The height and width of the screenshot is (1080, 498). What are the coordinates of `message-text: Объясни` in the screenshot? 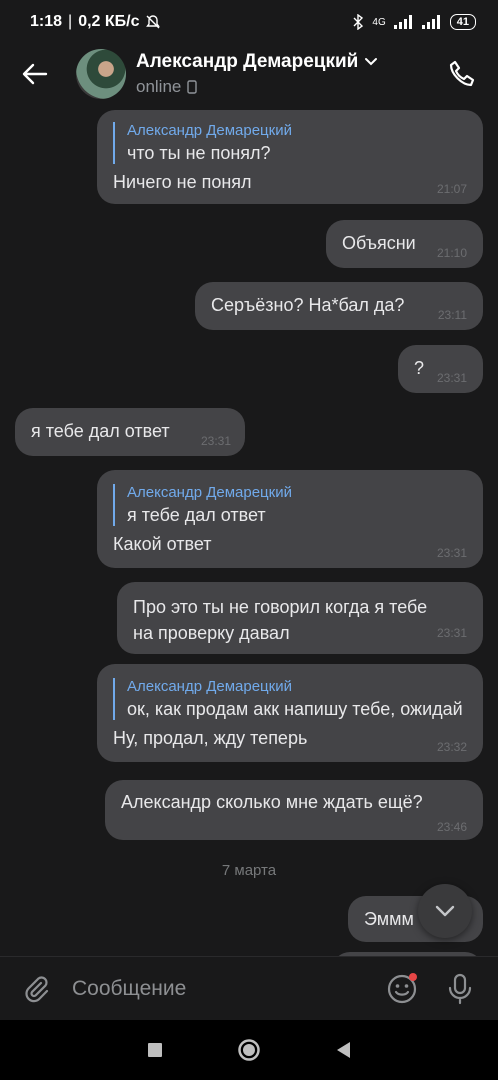 It's located at (379, 243).